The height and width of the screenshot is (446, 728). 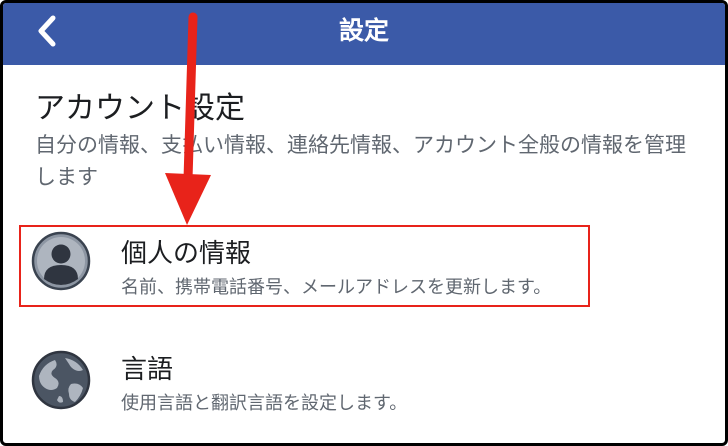 What do you see at coordinates (264, 403) in the screenshot?
I see `language-description: 使用言語と翻訳言語を設定します。` at bounding box center [264, 403].